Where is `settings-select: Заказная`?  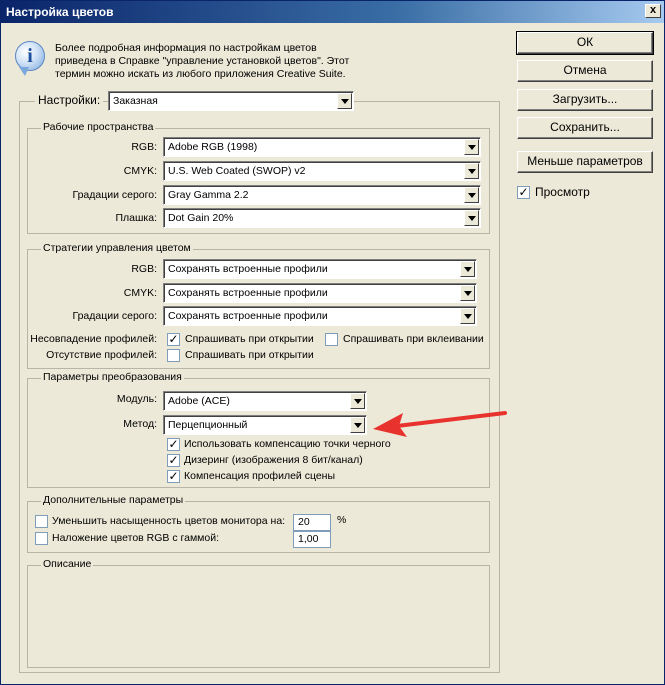
settings-select: Заказная is located at coordinates (231, 101).